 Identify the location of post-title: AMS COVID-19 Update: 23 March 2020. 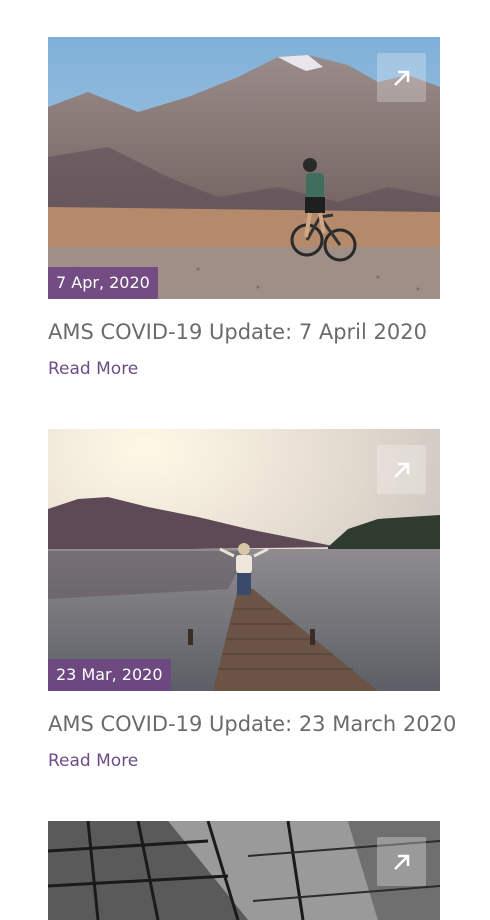
(252, 724).